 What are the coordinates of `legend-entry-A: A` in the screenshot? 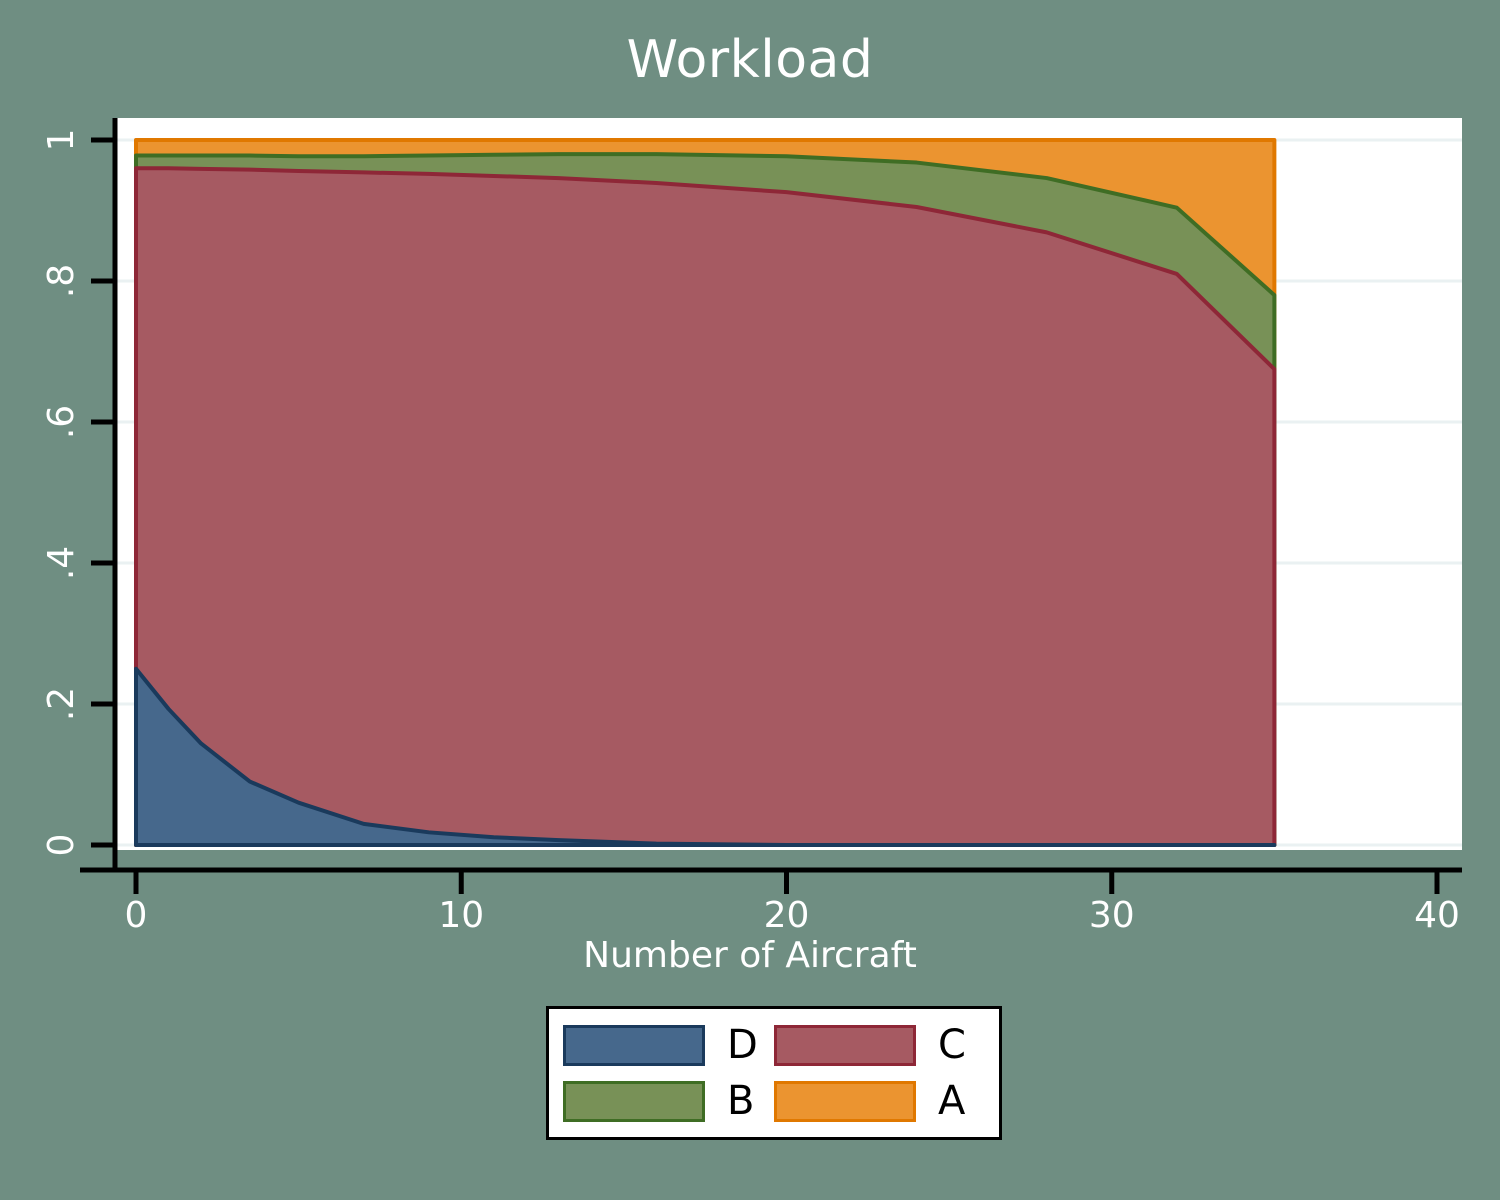 It's located at (879, 1101).